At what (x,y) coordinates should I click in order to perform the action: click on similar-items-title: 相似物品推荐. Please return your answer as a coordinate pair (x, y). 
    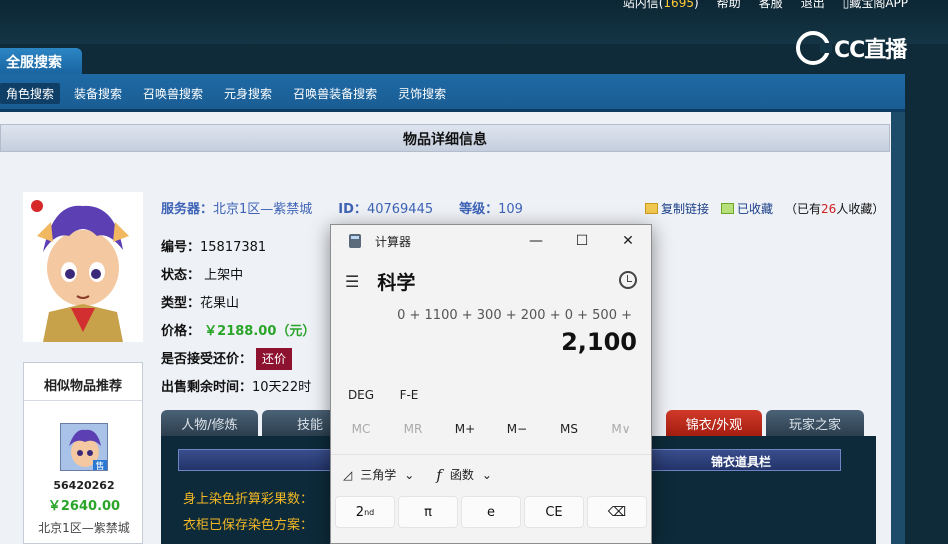
    Looking at the image, I should click on (83, 382).